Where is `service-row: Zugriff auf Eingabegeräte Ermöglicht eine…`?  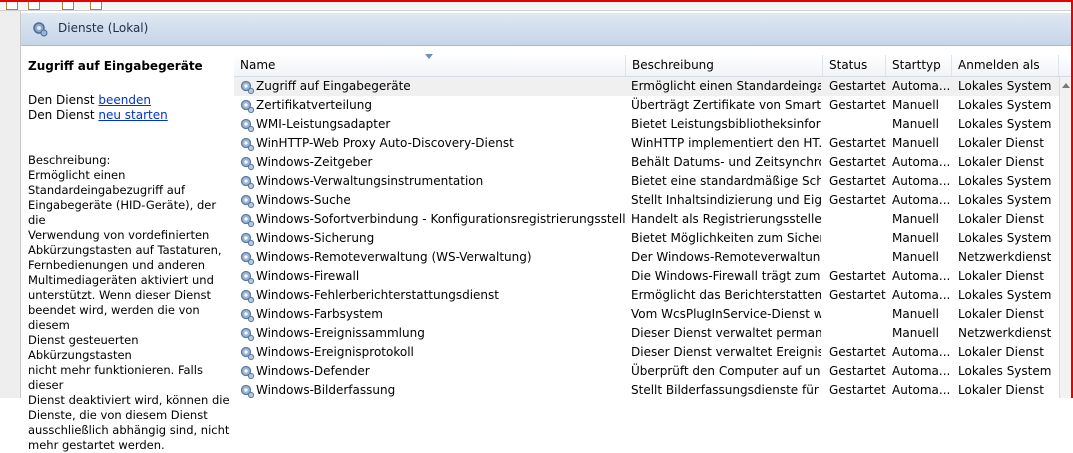
service-row: Zugriff auf Eingabegeräte Ermöglicht eine… is located at coordinates (646, 86).